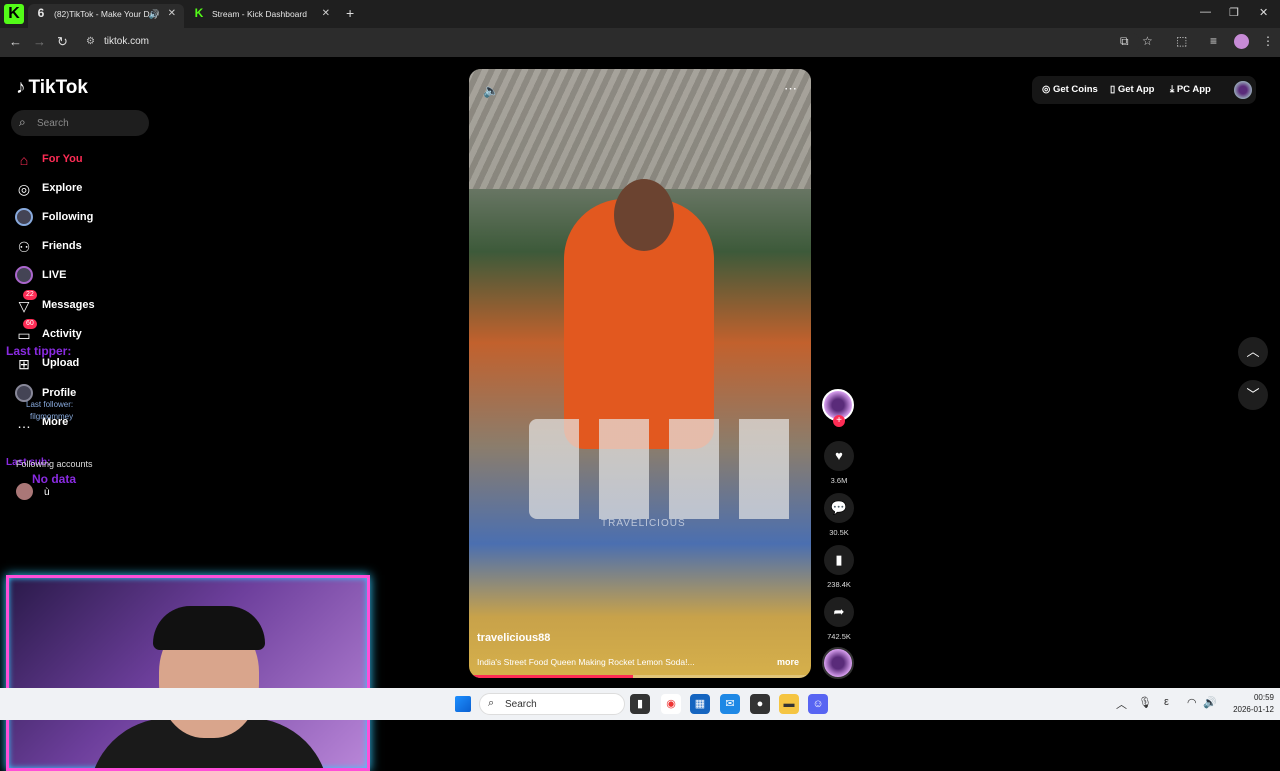 The image size is (1280, 771). What do you see at coordinates (30, 324) in the screenshot?
I see `activity-badge: 60` at bounding box center [30, 324].